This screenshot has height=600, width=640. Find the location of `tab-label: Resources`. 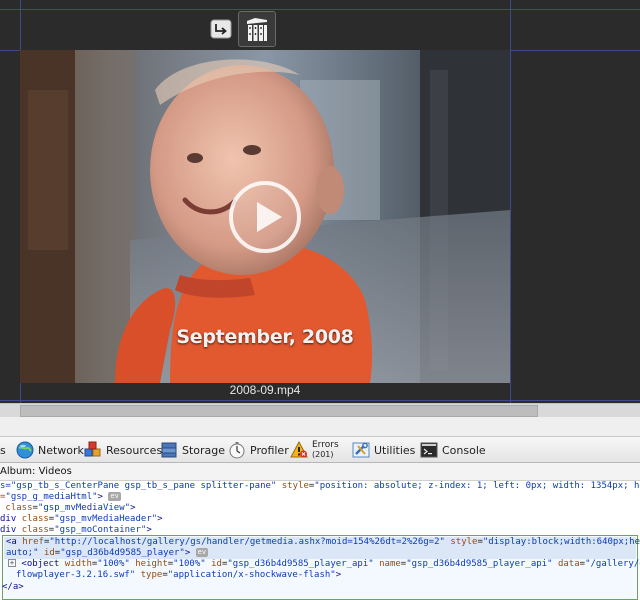

tab-label: Resources is located at coordinates (134, 450).